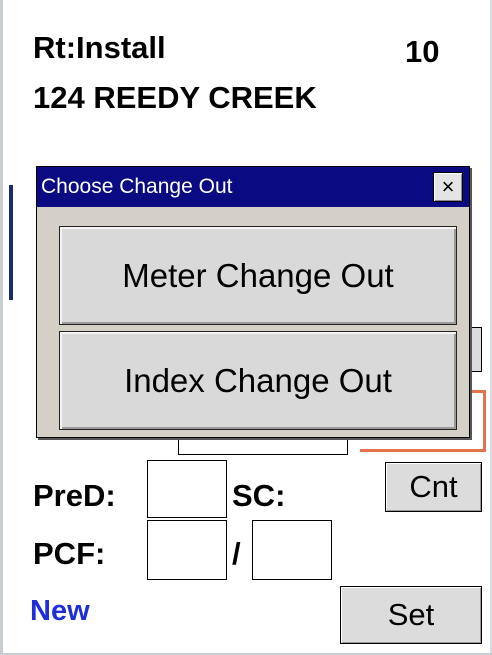  Describe the element at coordinates (187, 489) in the screenshot. I see `pred-input` at that location.